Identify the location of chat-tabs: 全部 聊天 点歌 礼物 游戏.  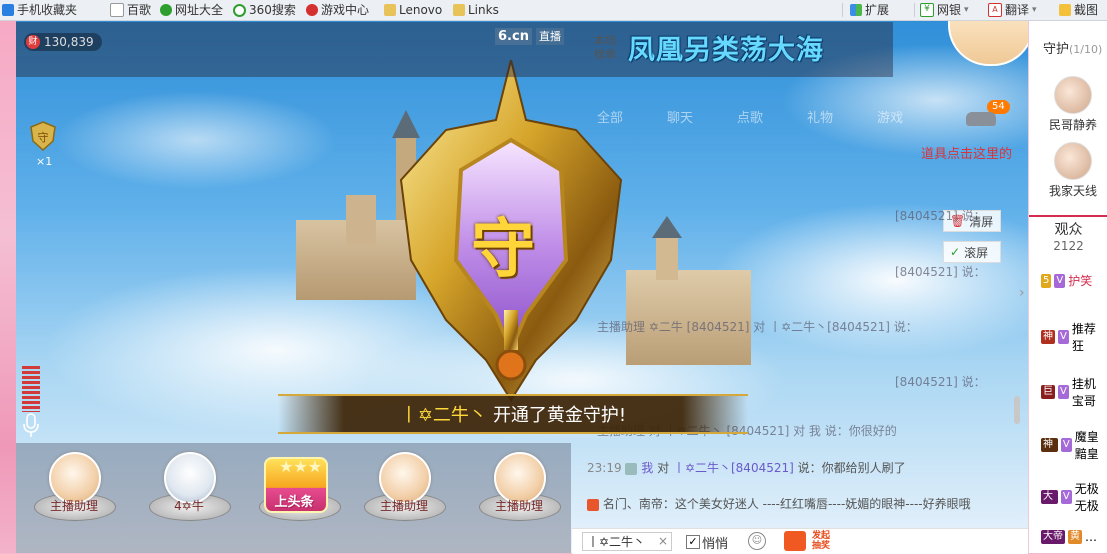
(750, 116).